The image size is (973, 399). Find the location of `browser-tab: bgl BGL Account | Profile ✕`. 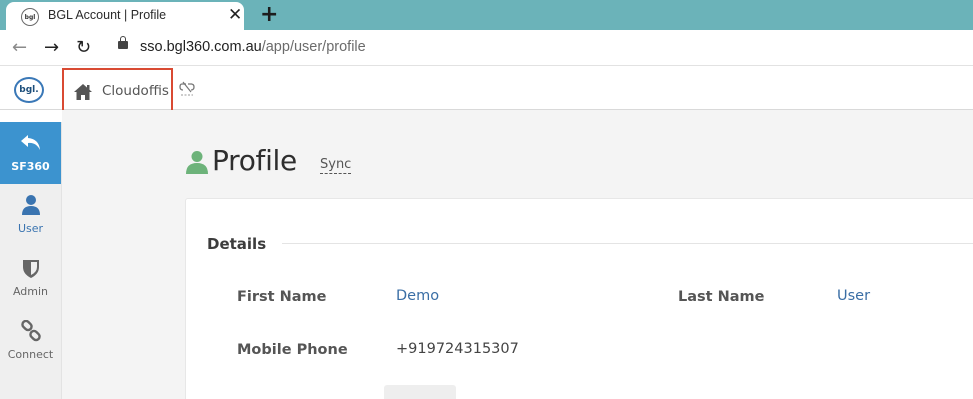

browser-tab: bgl BGL Account | Profile ✕ is located at coordinates (125, 16).